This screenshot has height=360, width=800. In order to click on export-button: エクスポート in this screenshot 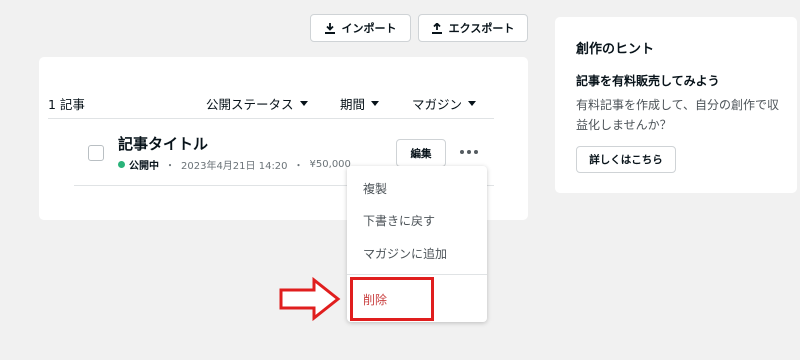, I will do `click(473, 28)`.